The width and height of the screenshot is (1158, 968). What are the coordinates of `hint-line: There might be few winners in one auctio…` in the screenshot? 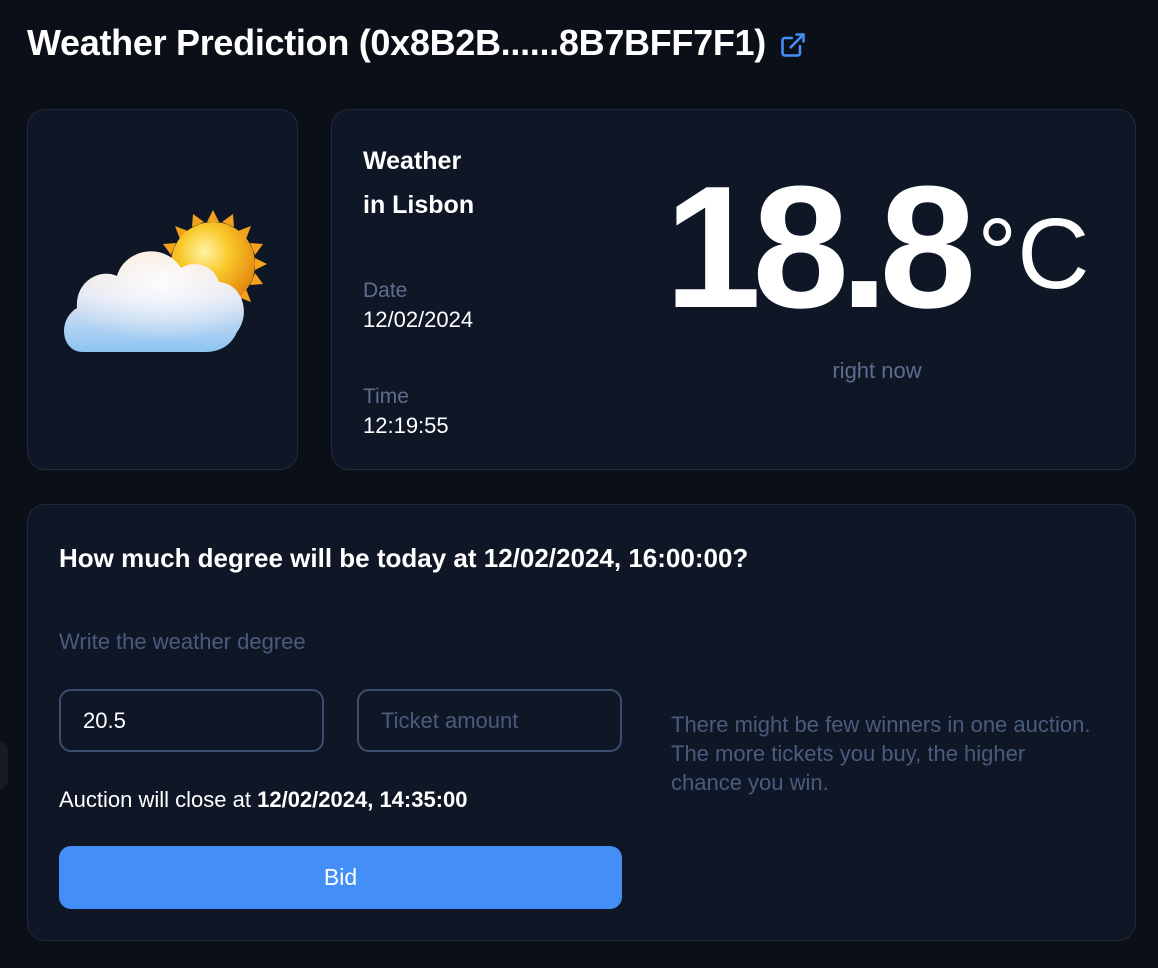 It's located at (881, 724).